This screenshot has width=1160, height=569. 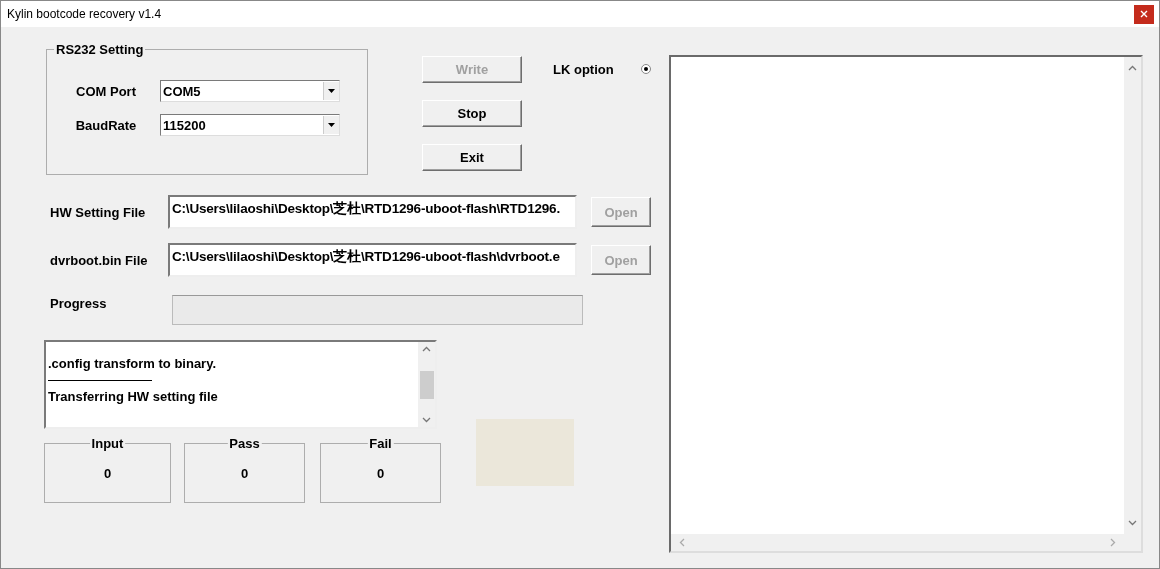 What do you see at coordinates (380, 443) in the screenshot?
I see `counter-label: Fail` at bounding box center [380, 443].